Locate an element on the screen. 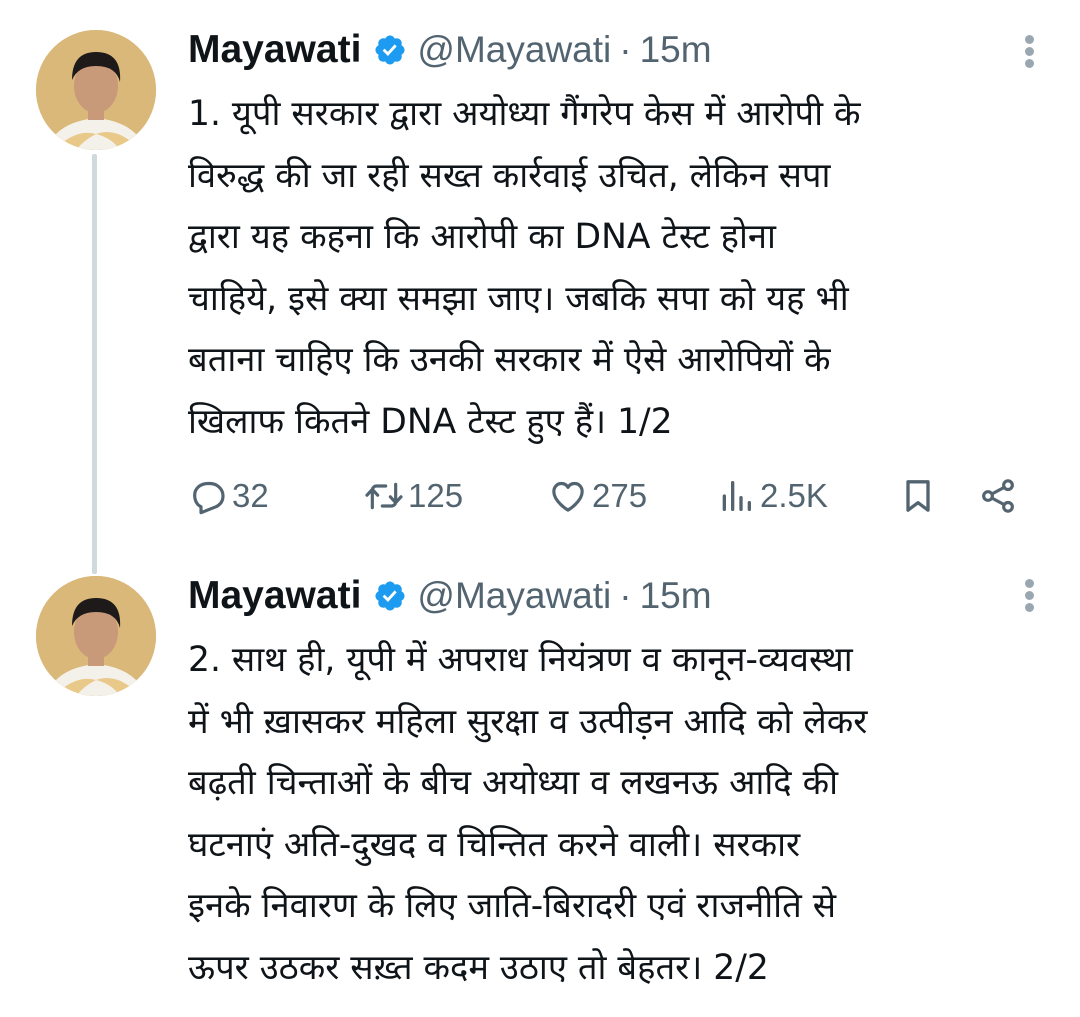 The image size is (1080, 1017). views-icon is located at coordinates (736, 496).